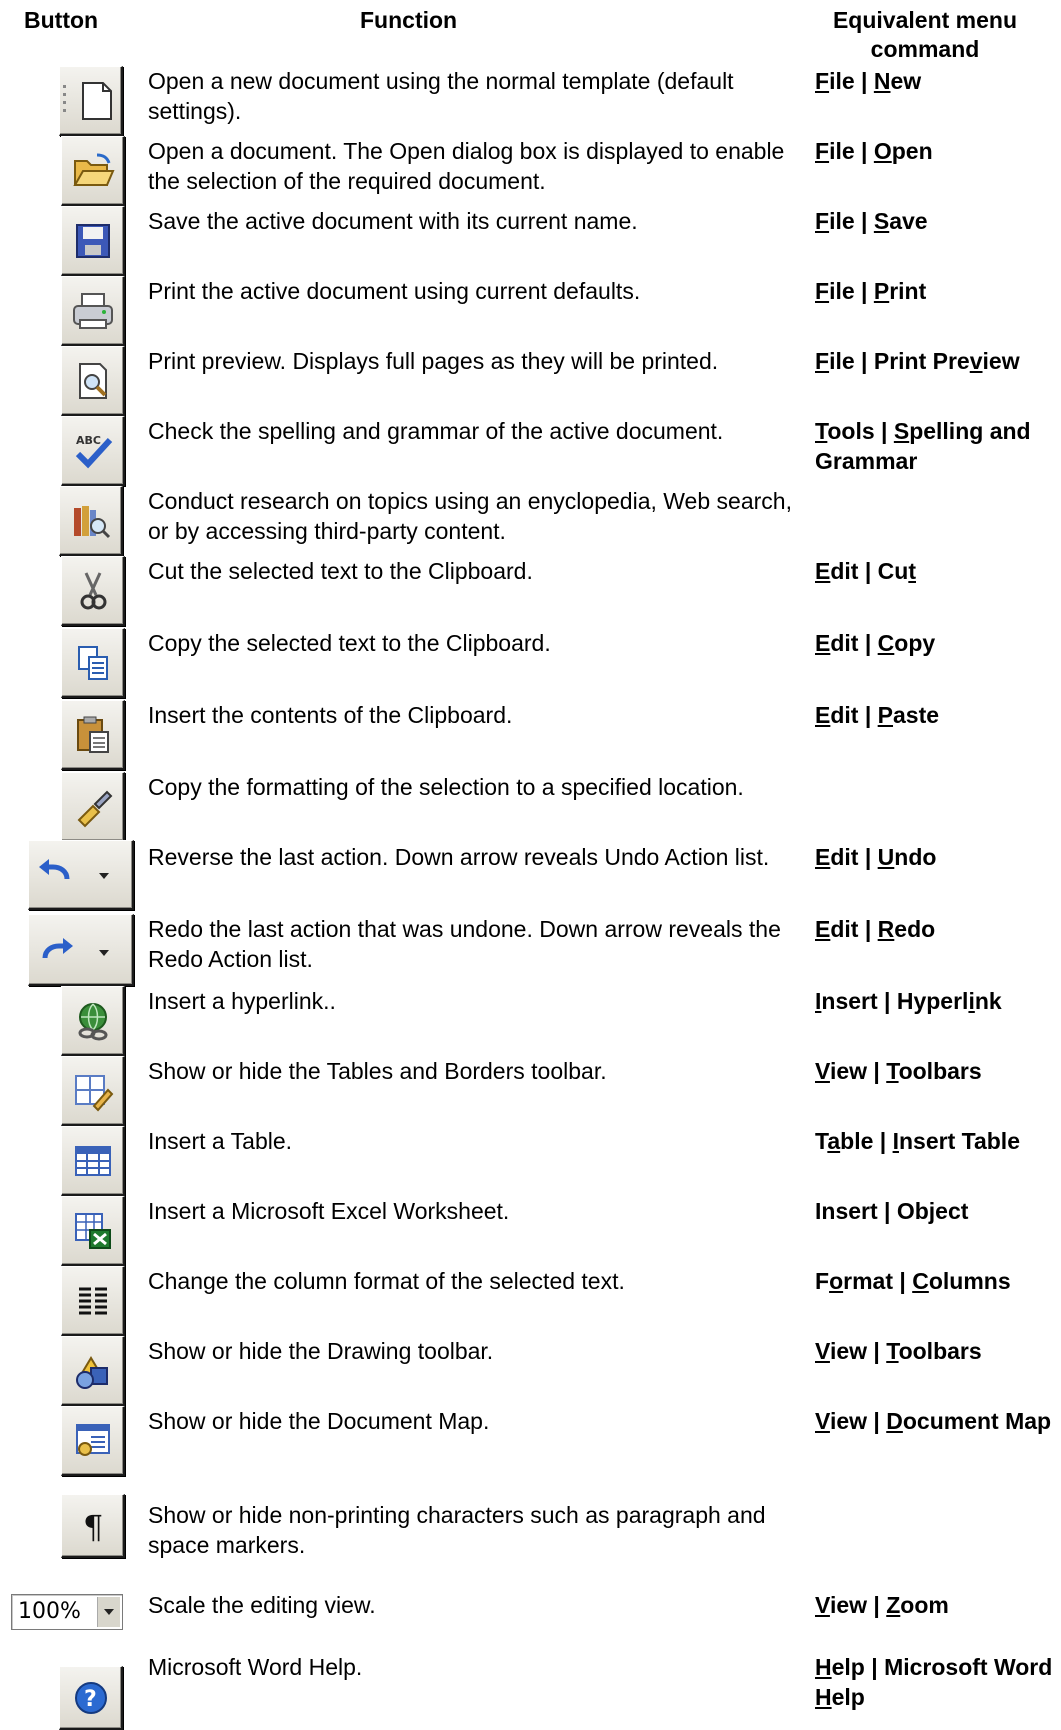 Image resolution: width=1061 pixels, height=1730 pixels. What do you see at coordinates (933, 1421) in the screenshot?
I see `menu-command: View | Document Map` at bounding box center [933, 1421].